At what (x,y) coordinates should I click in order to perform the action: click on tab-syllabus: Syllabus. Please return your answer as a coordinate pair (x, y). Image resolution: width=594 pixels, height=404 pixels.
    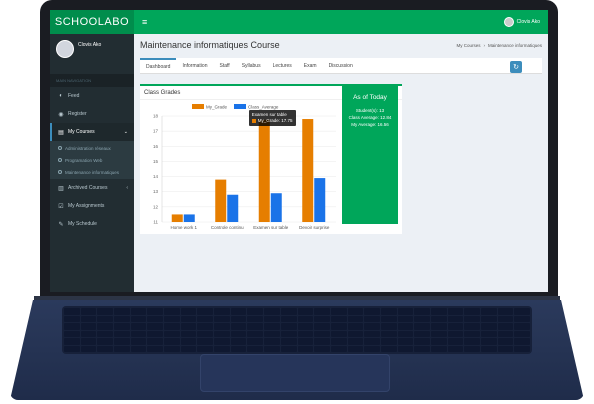
    Looking at the image, I should click on (251, 66).